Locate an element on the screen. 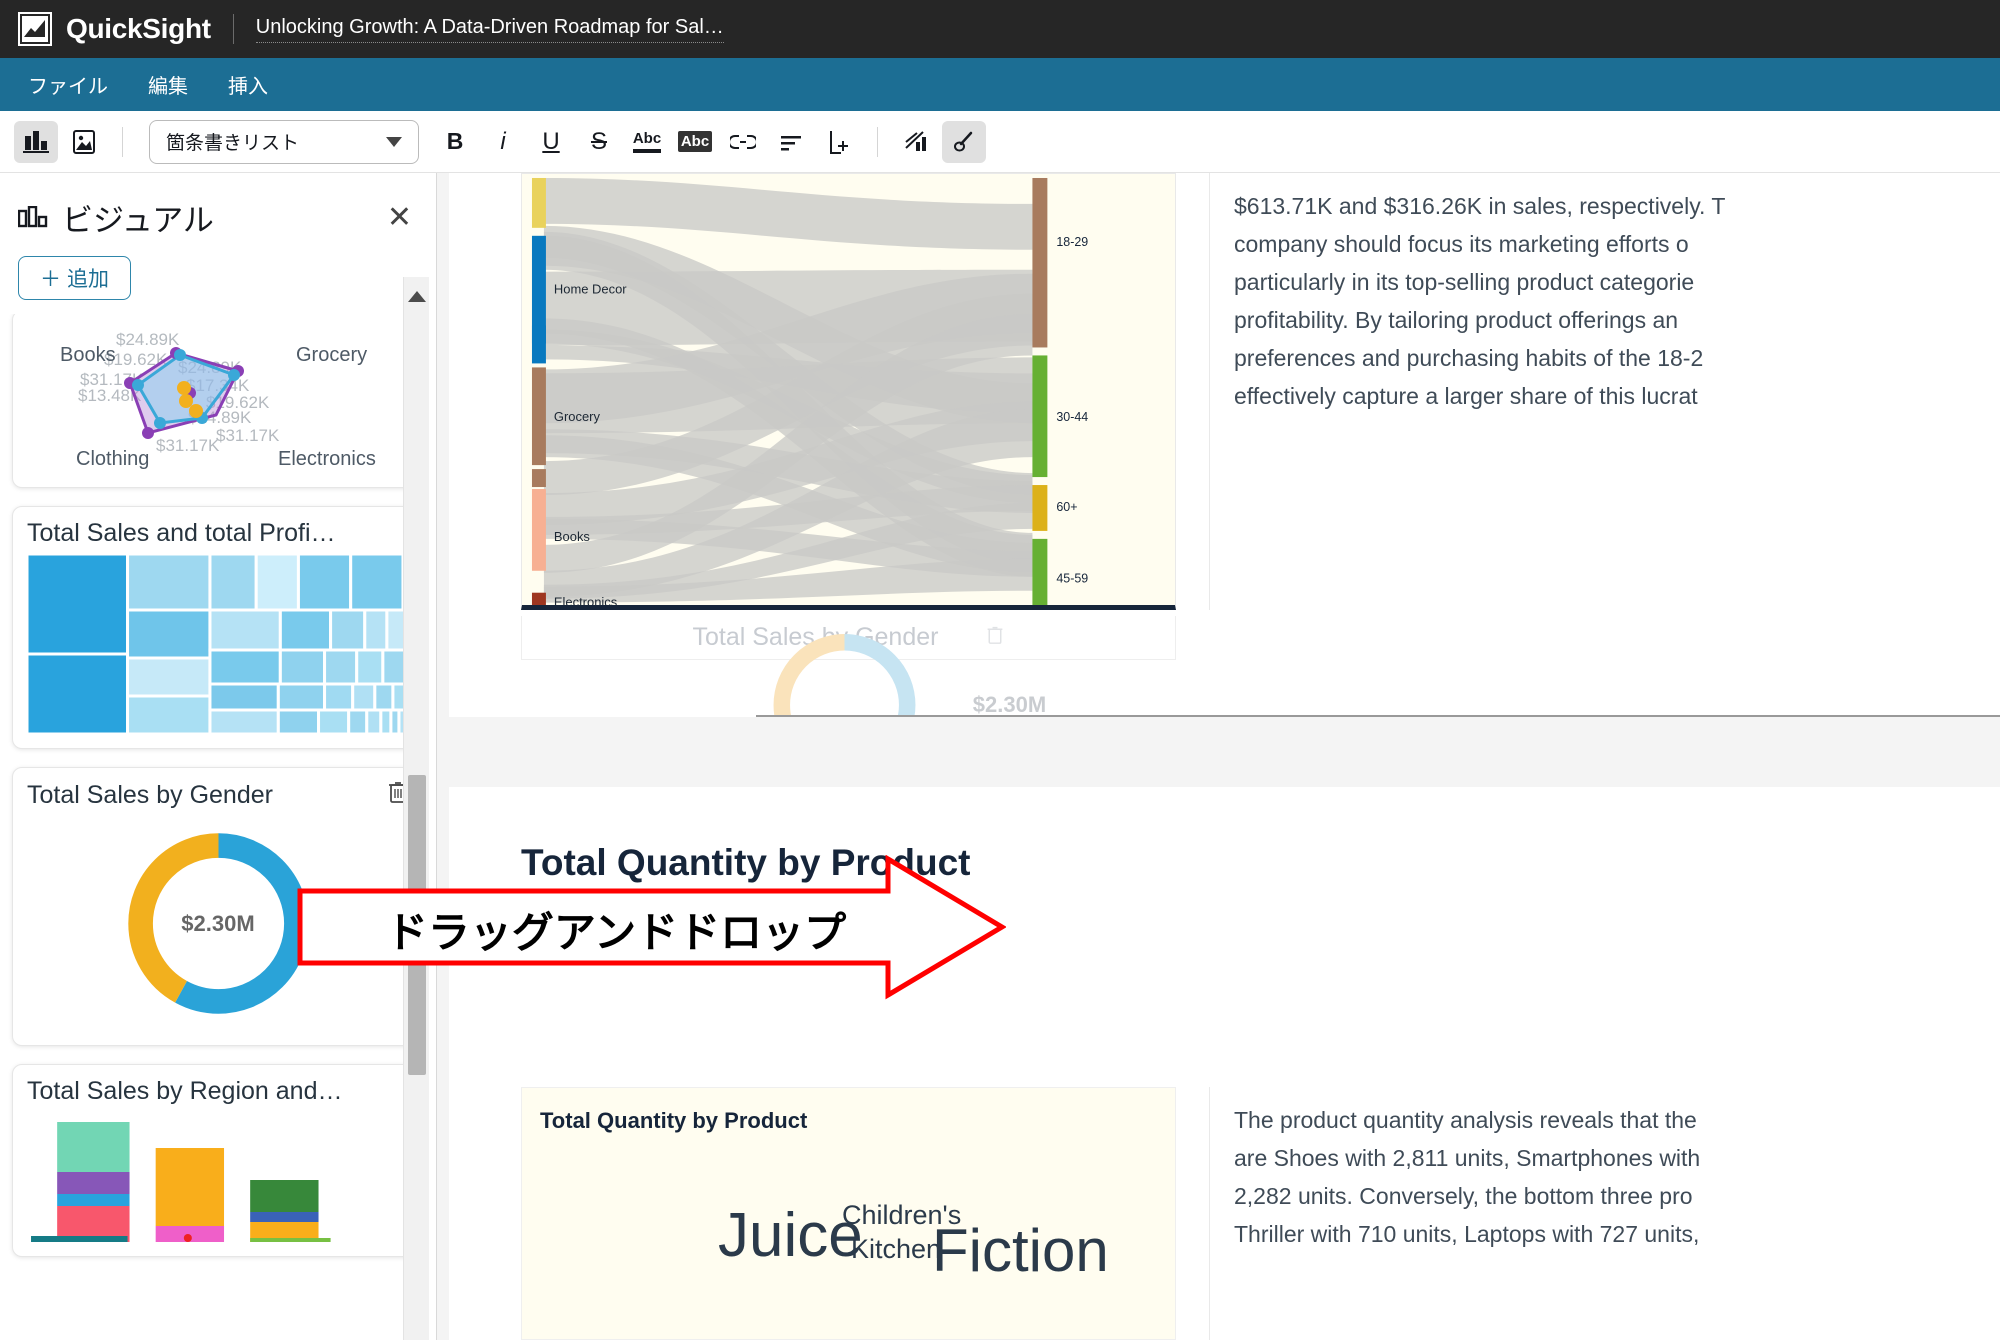  donut-thumbnail: $2.30M is located at coordinates (218, 923).